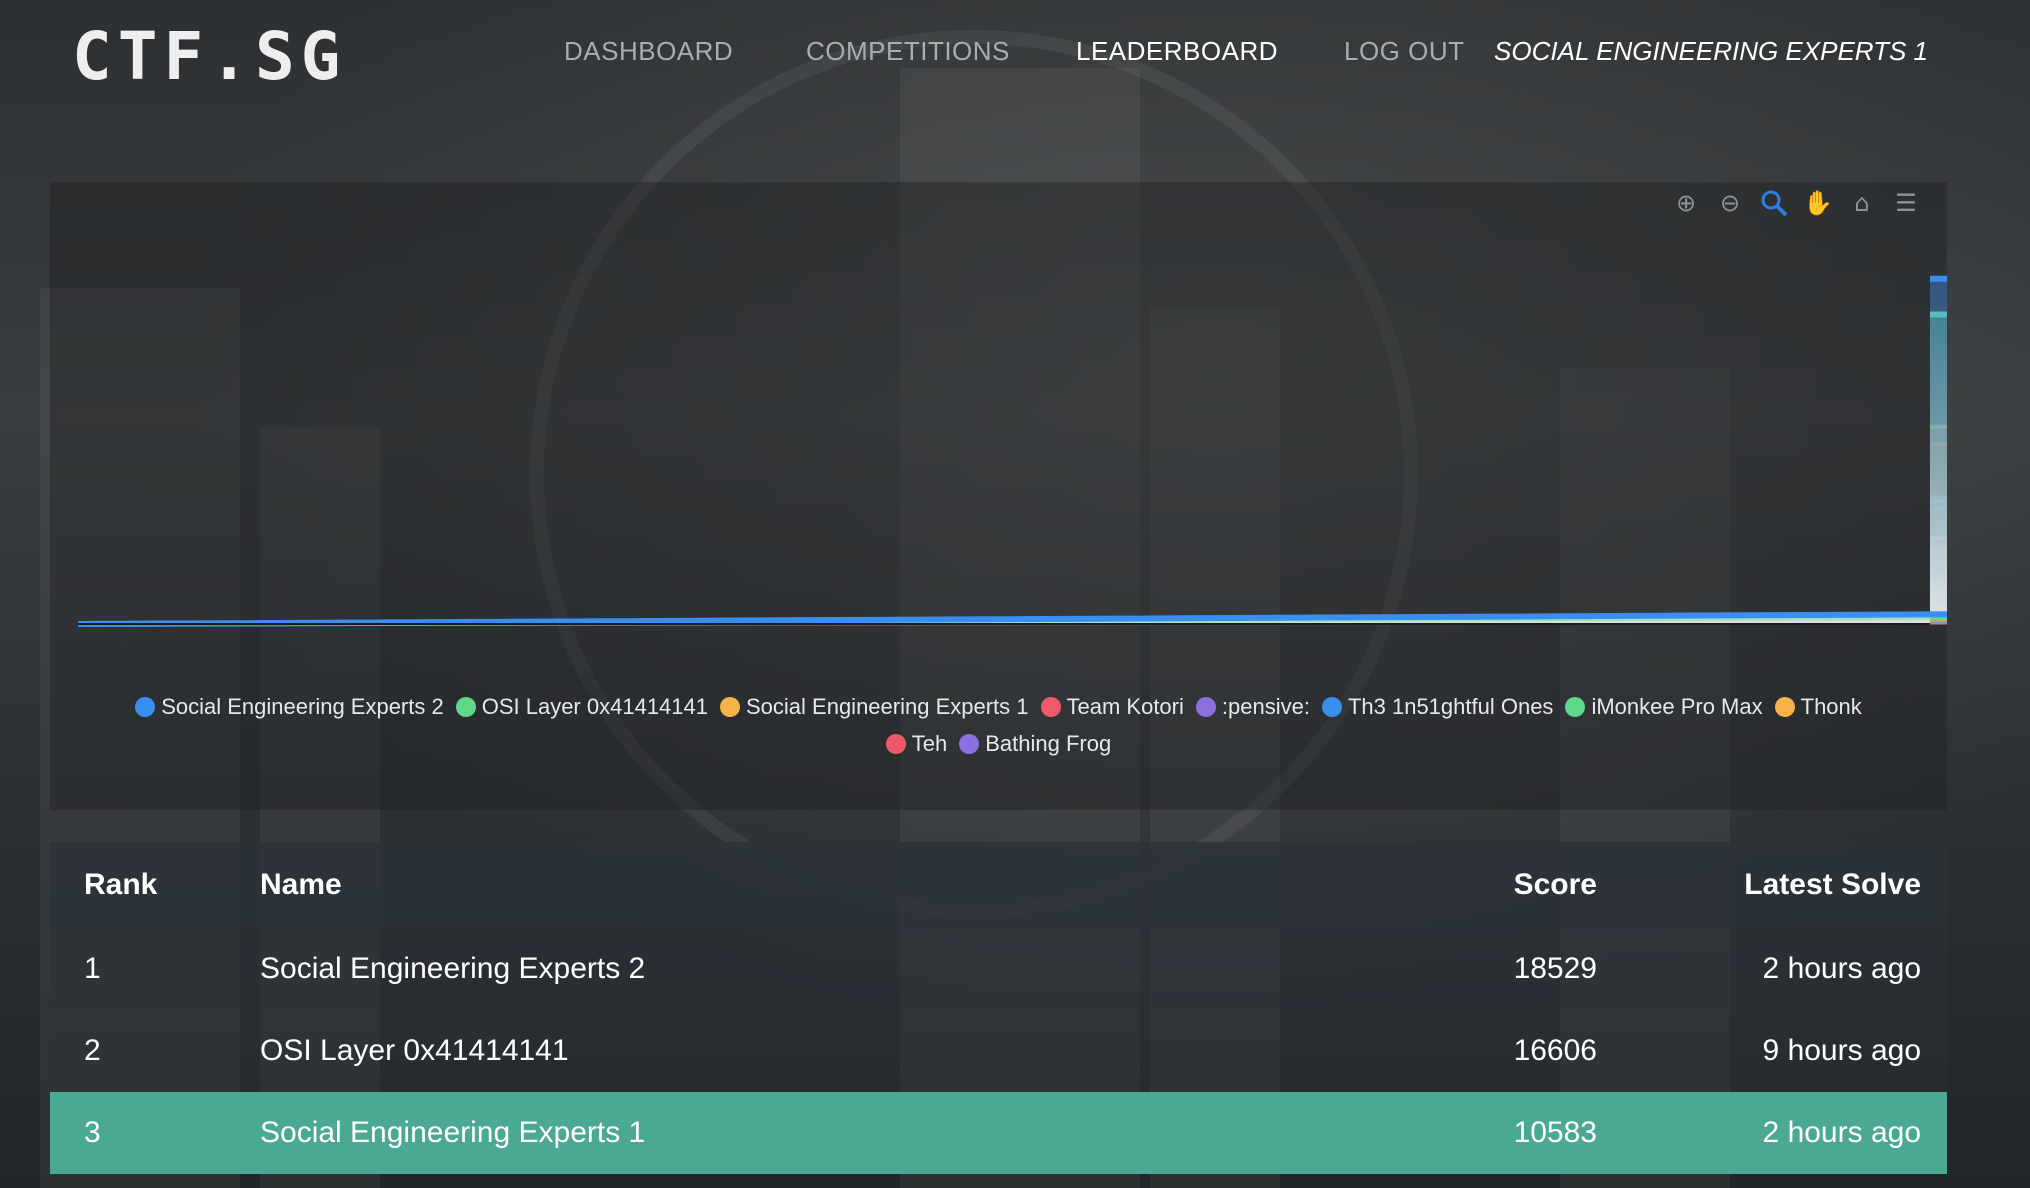  What do you see at coordinates (1555, 885) in the screenshot?
I see `header-score: Score` at bounding box center [1555, 885].